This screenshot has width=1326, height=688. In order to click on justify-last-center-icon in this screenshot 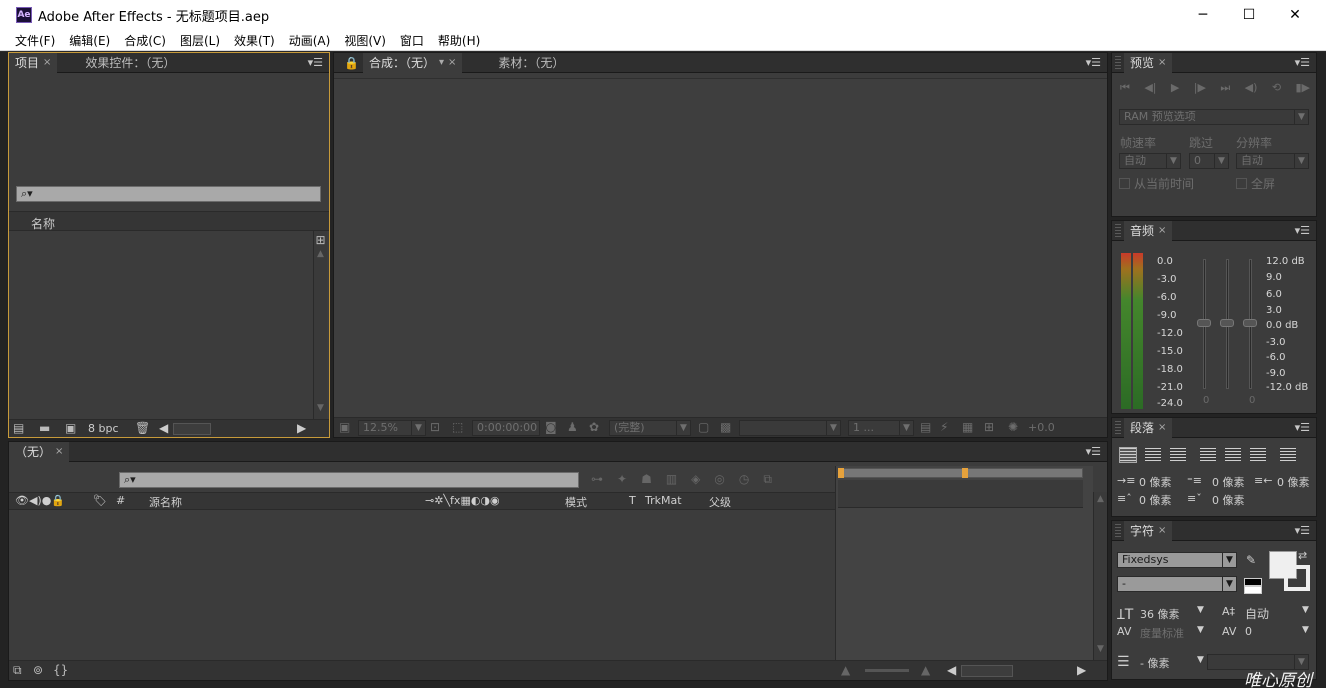, I will do `click(1233, 455)`.